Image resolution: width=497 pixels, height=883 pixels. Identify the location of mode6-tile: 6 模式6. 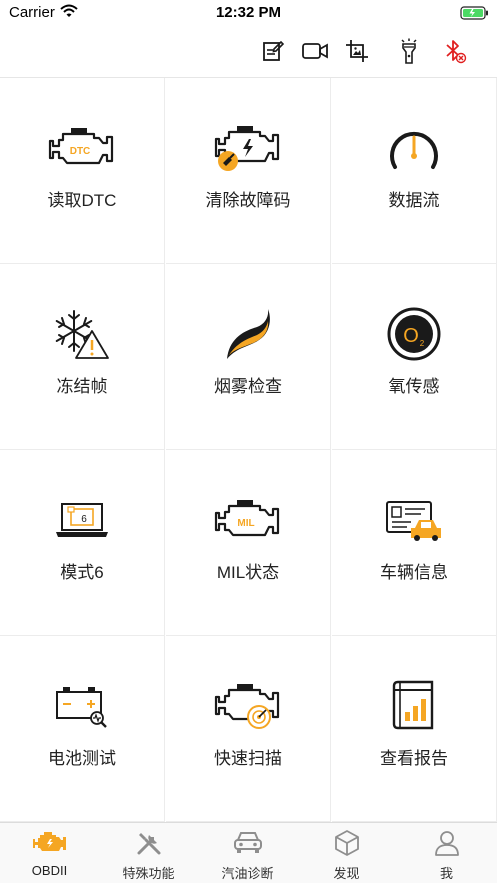
(82, 543).